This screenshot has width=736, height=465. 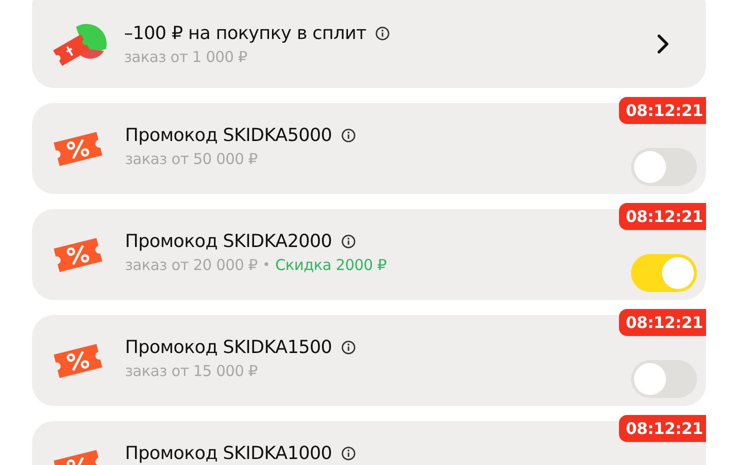 I want to click on offer-title: Промокод SKIDKA1000, so click(x=228, y=453).